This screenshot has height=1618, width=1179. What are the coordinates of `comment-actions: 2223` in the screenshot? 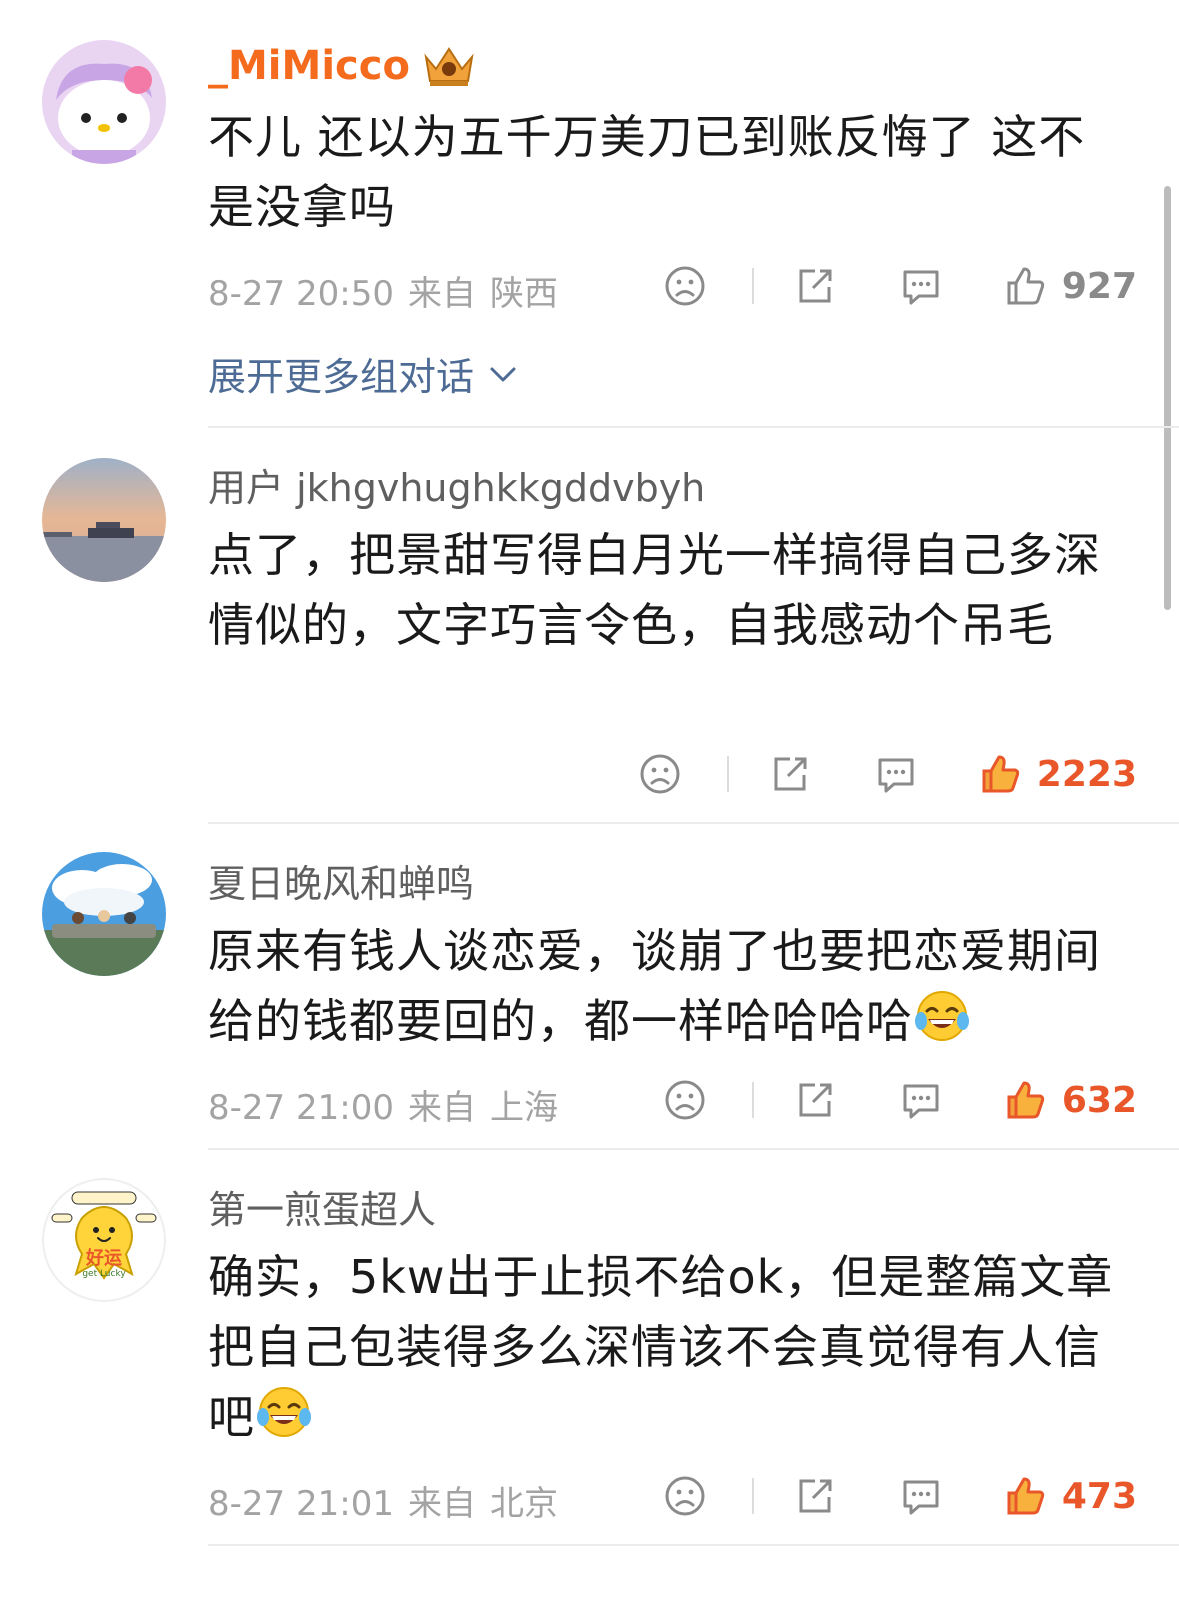 It's located at (887, 774).